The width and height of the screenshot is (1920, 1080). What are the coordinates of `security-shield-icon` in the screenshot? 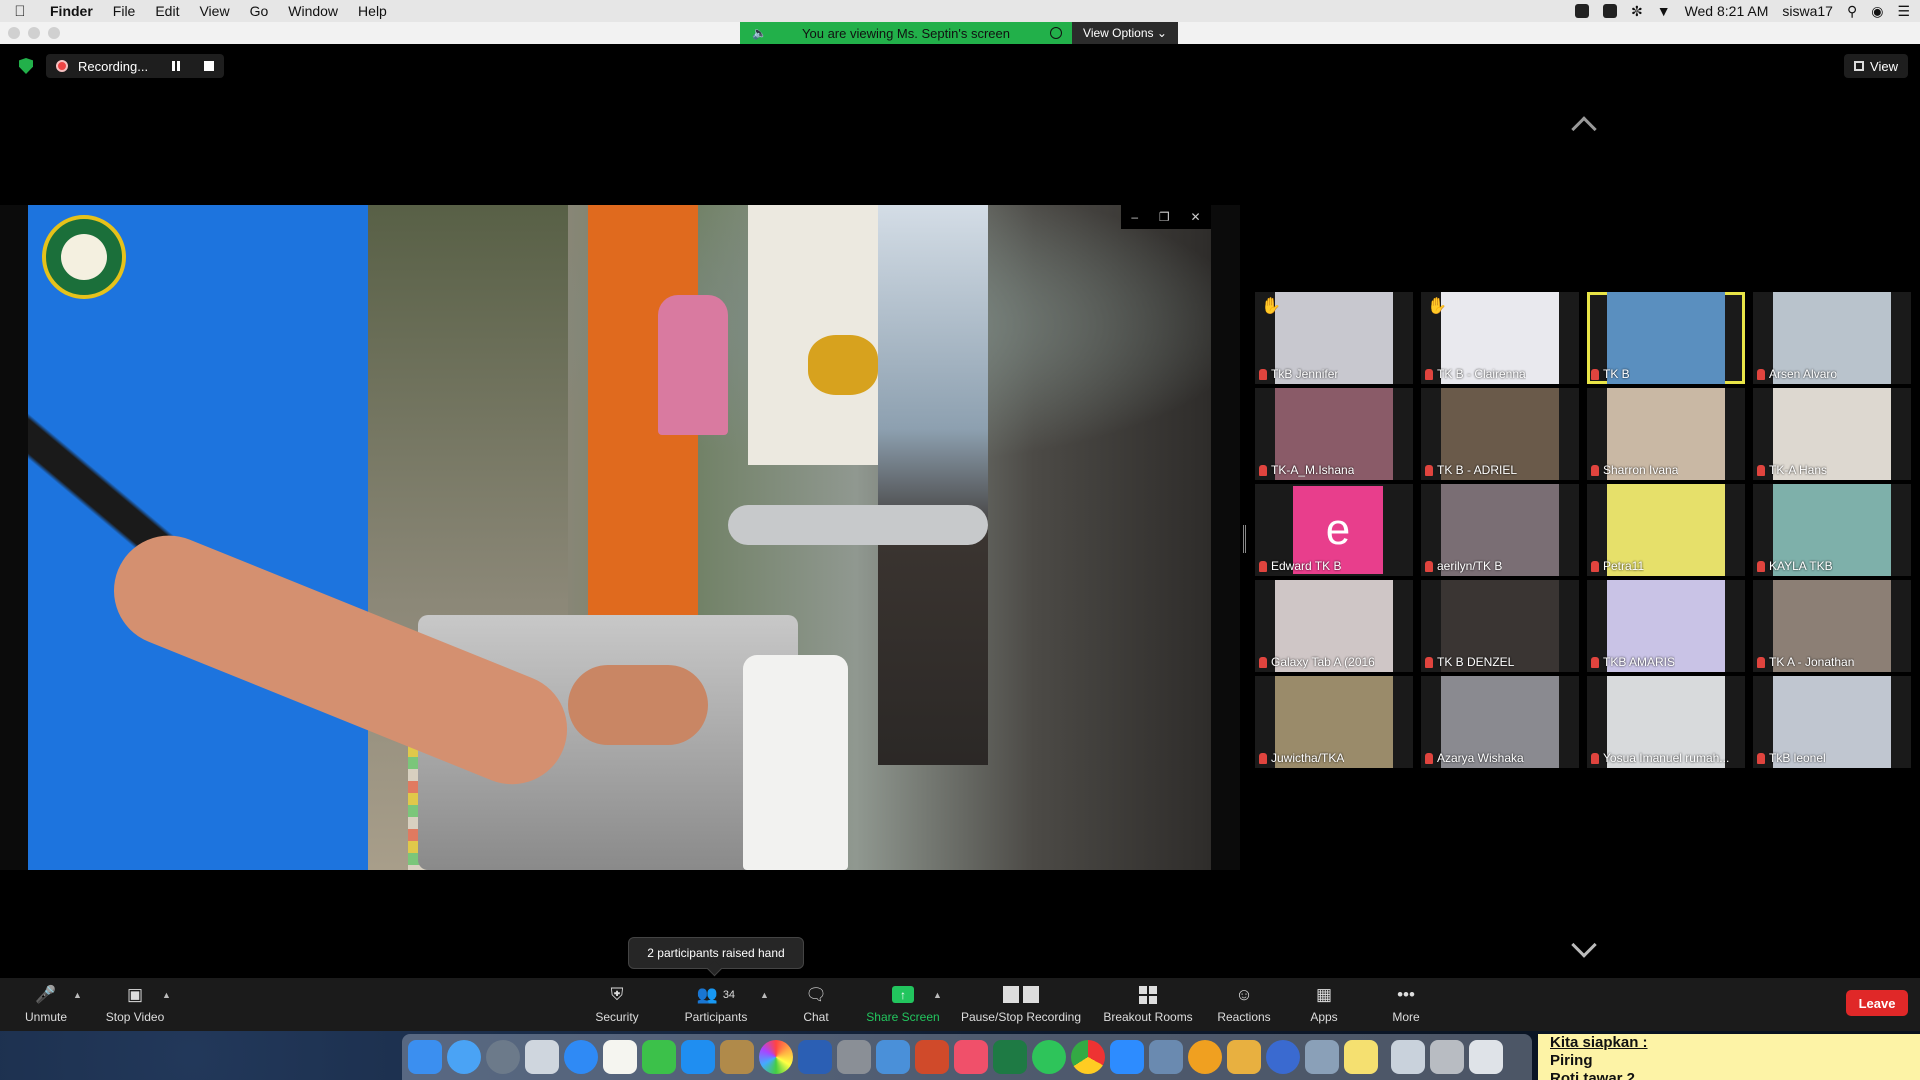 It's located at (26, 66).